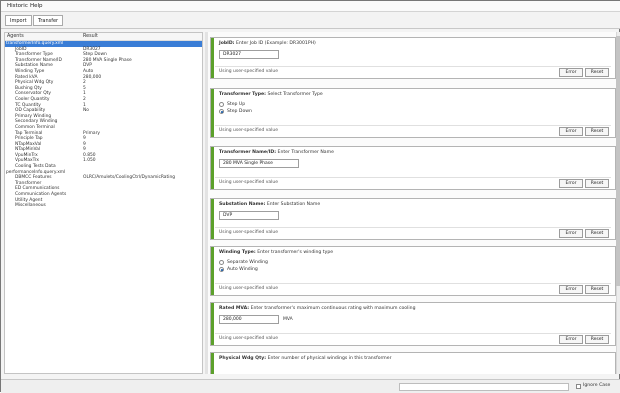  Describe the element at coordinates (15, 36) in the screenshot. I see `agents-column-header: Agents` at that location.